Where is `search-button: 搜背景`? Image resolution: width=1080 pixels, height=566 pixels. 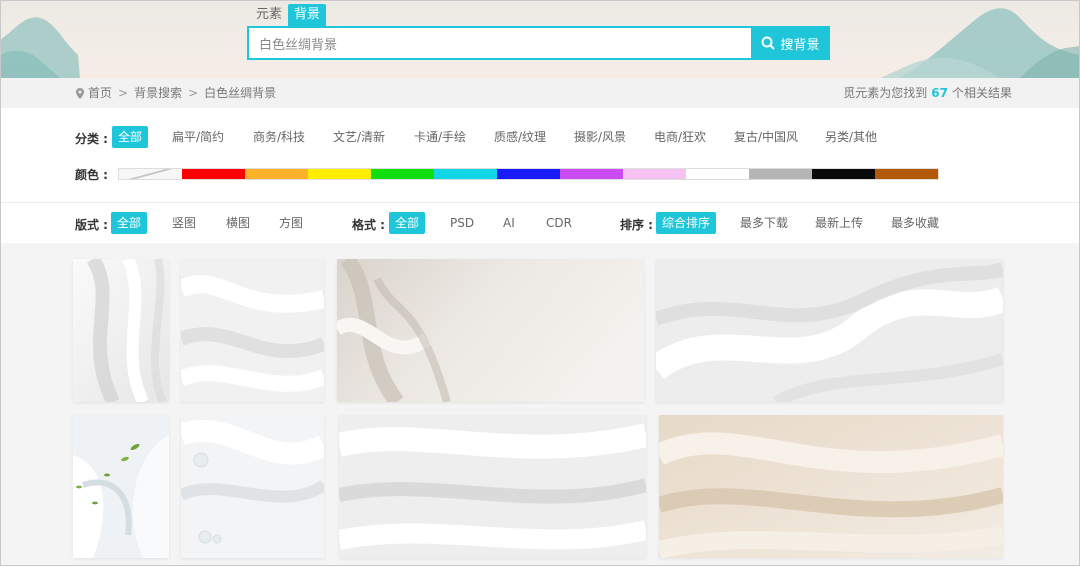 search-button: 搜背景 is located at coordinates (790, 43).